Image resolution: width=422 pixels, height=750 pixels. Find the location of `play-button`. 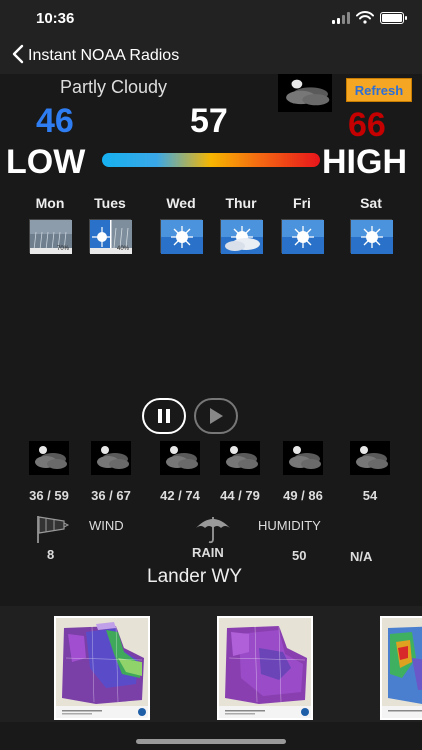

play-button is located at coordinates (216, 416).